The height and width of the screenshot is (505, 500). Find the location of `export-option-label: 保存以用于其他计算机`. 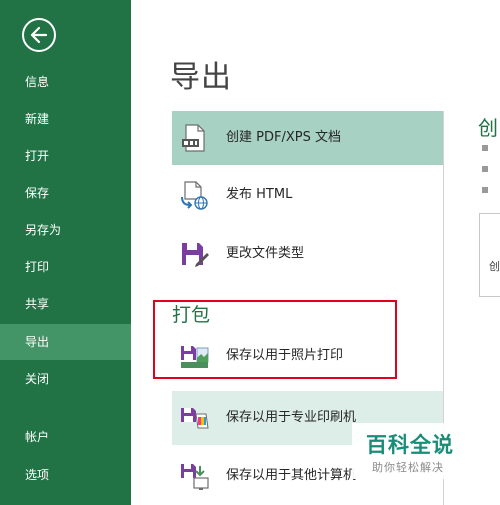

export-option-label: 保存以用于其他计算机 is located at coordinates (291, 475).